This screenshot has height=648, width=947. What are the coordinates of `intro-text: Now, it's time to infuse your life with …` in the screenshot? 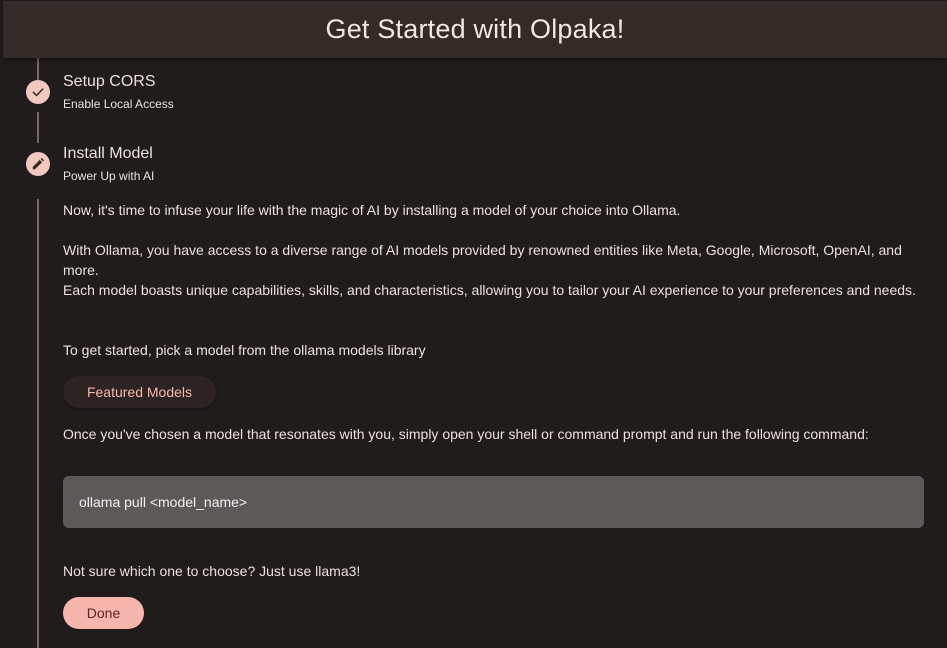 It's located at (372, 210).